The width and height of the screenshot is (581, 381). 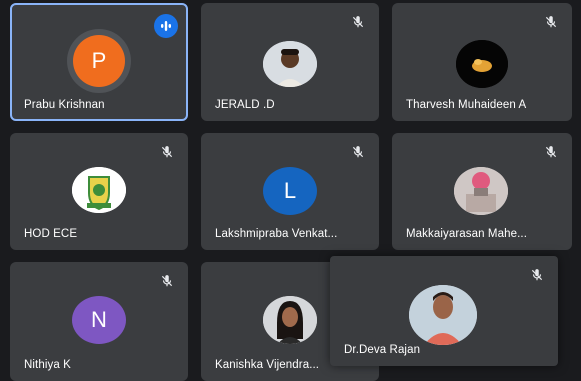 What do you see at coordinates (166, 26) in the screenshot?
I see `speaking-indicator-icon` at bounding box center [166, 26].